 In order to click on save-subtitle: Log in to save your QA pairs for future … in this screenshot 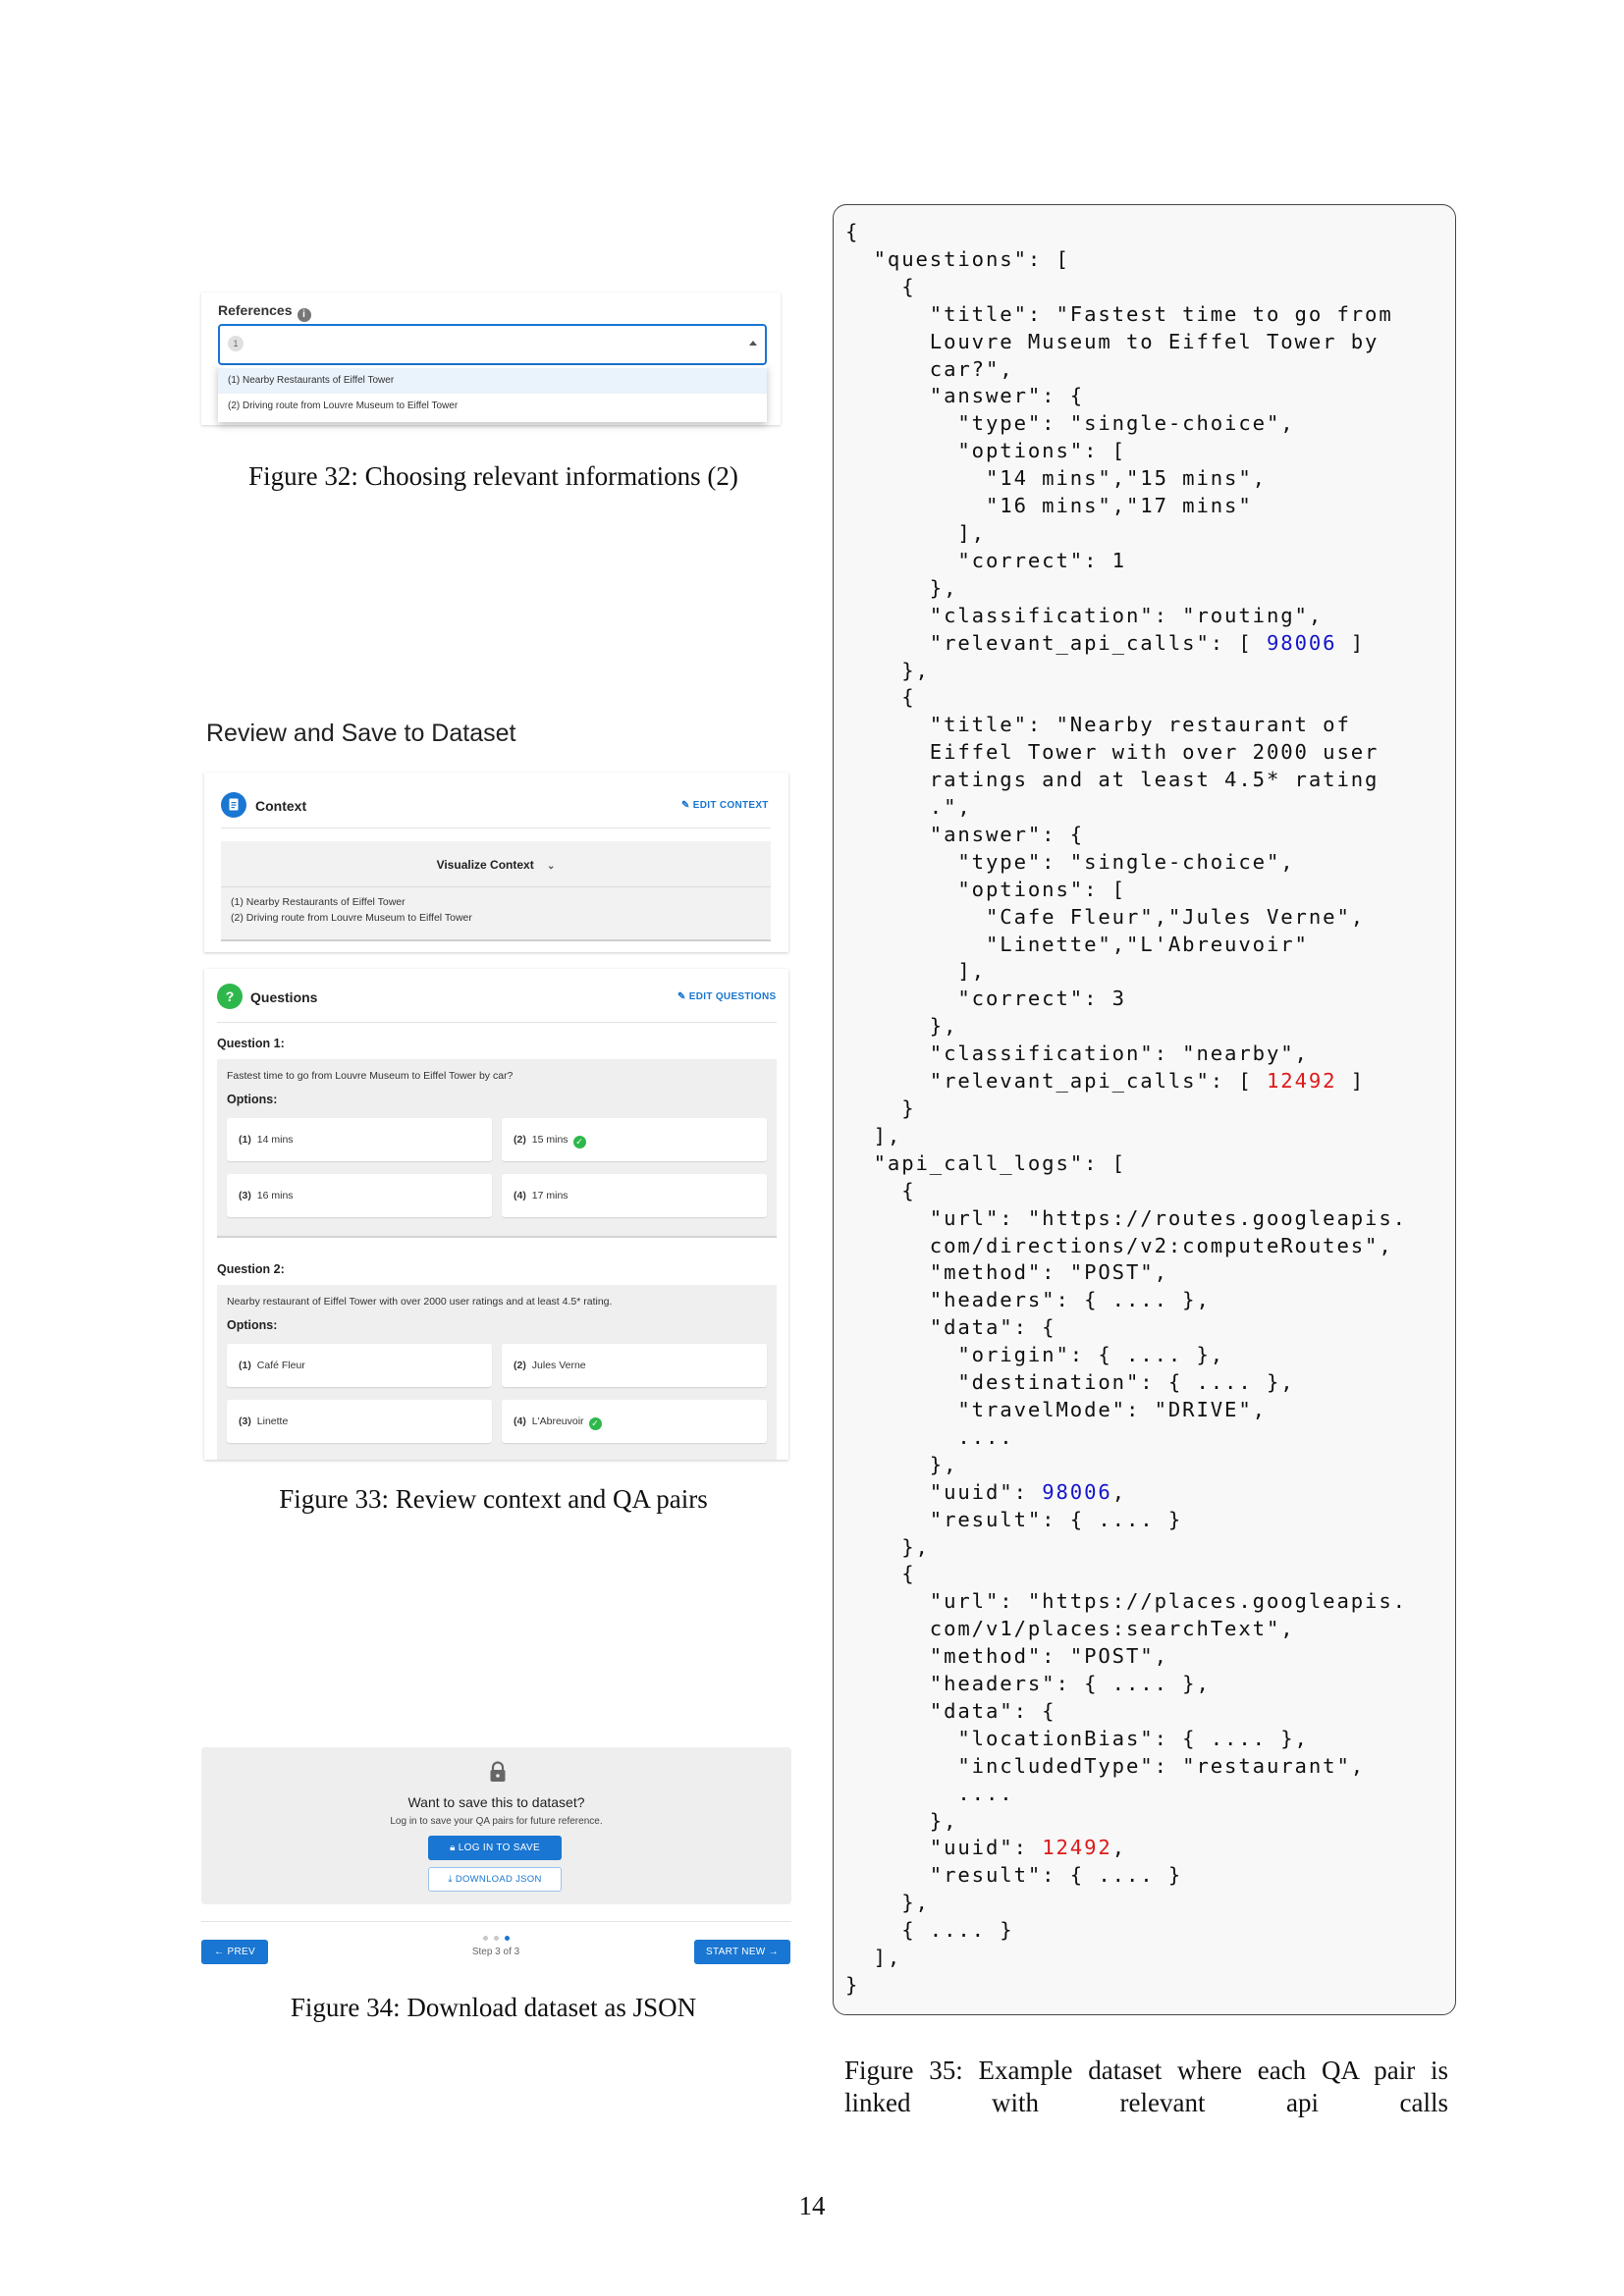, I will do `click(496, 1822)`.